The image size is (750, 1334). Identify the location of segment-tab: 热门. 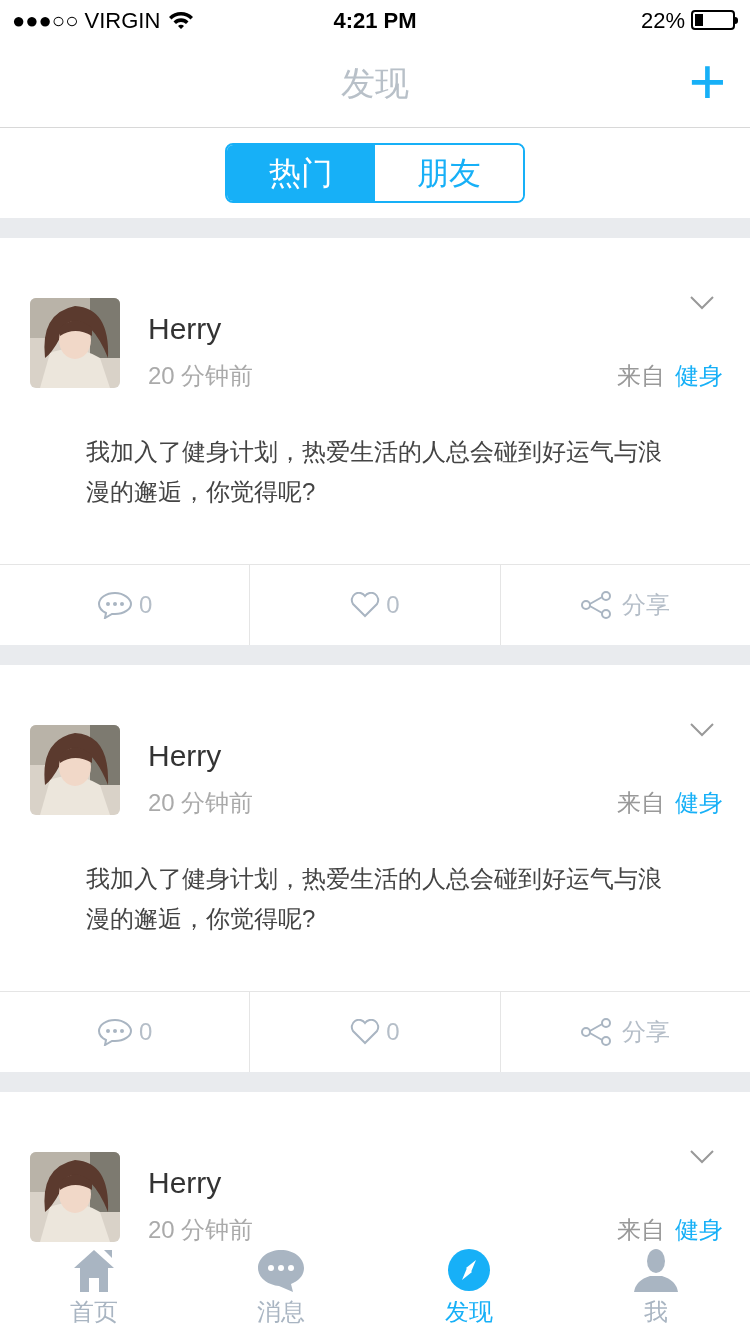
(301, 173).